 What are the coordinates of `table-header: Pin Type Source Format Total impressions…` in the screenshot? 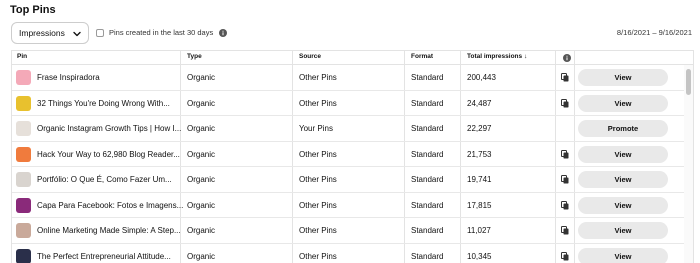 It's located at (352, 58).